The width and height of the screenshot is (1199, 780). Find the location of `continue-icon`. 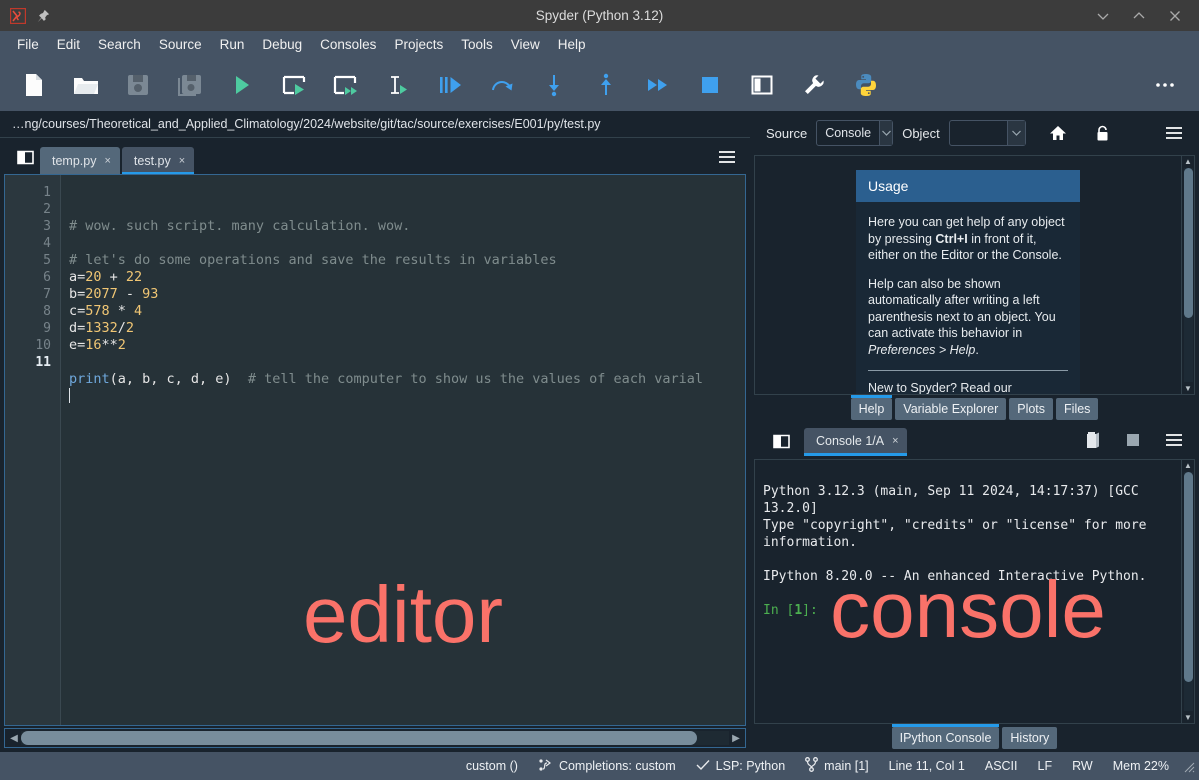

continue-icon is located at coordinates (658, 85).